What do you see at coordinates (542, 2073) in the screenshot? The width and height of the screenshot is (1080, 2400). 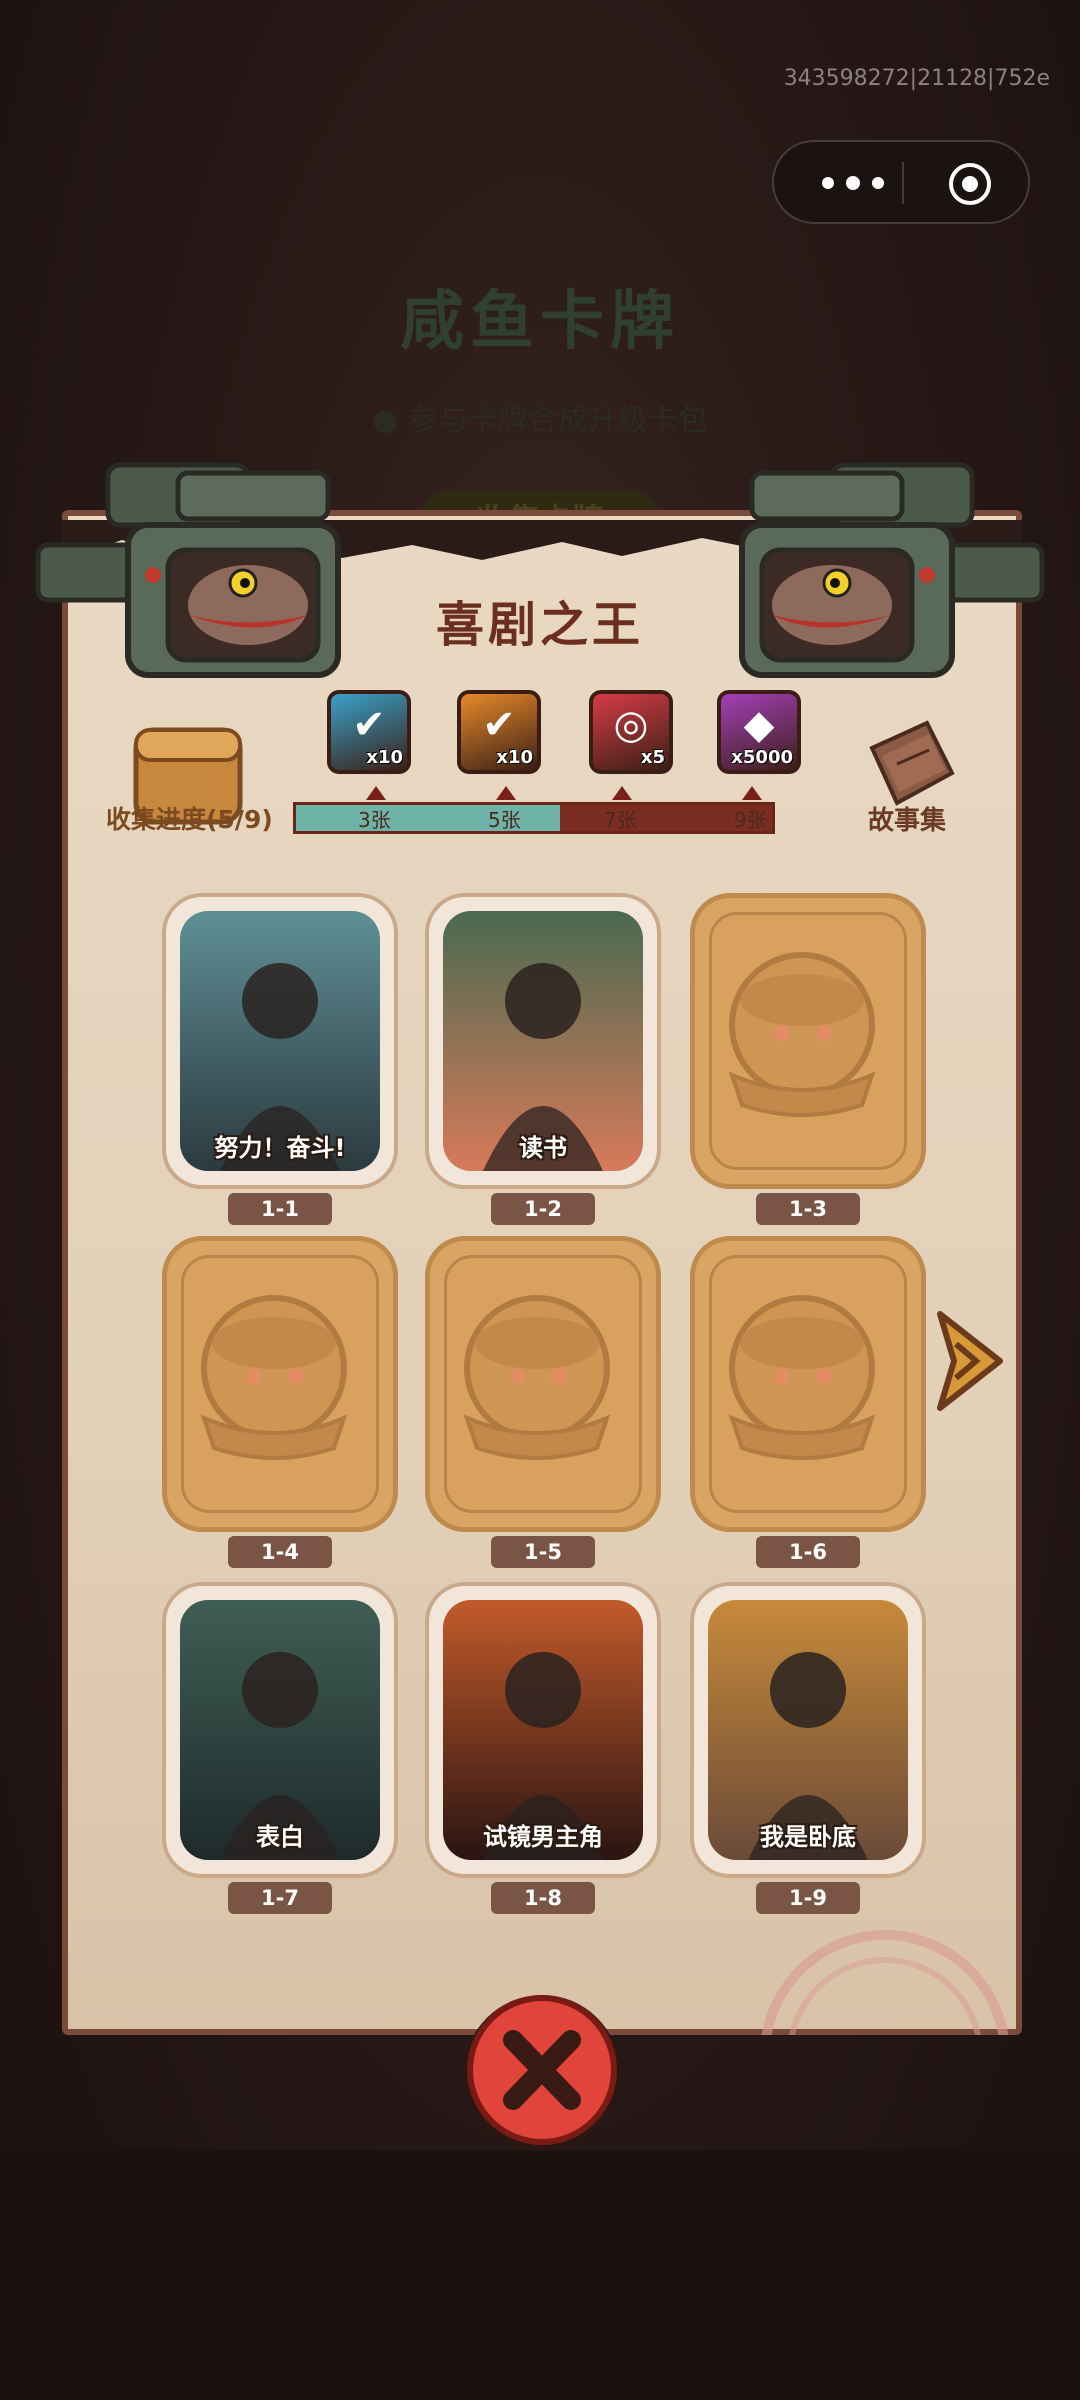 I see `close-x-icon` at bounding box center [542, 2073].